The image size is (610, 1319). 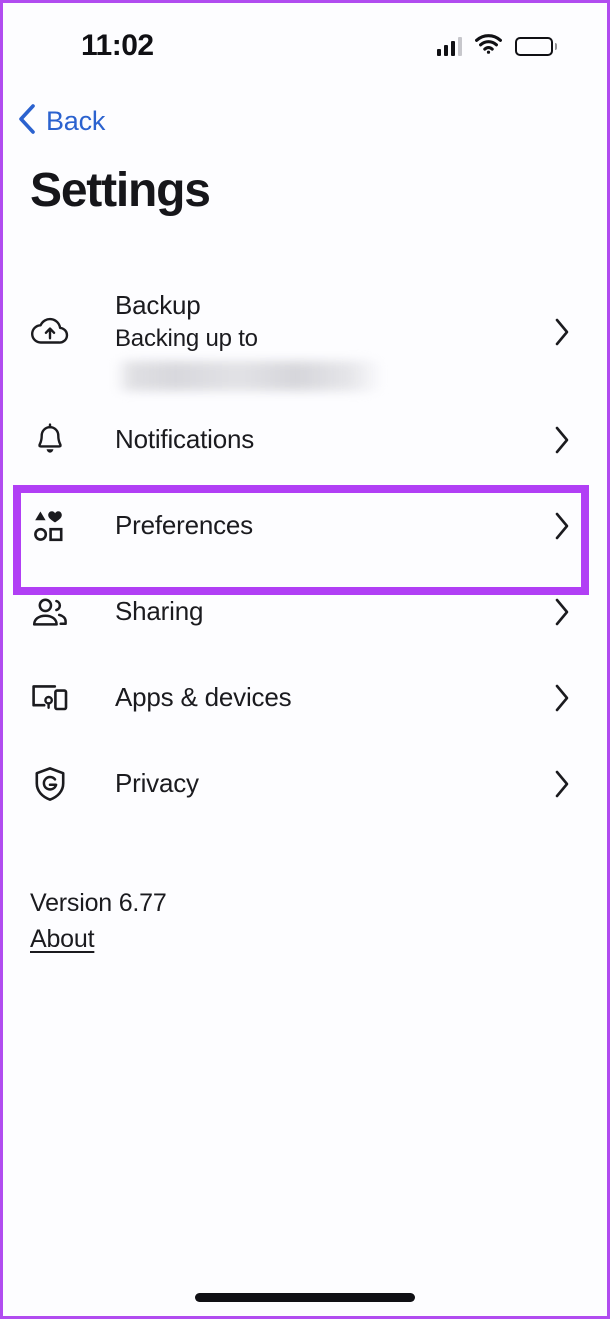 I want to click on settings-row-notifications-text: Notifications, so click(x=331, y=440).